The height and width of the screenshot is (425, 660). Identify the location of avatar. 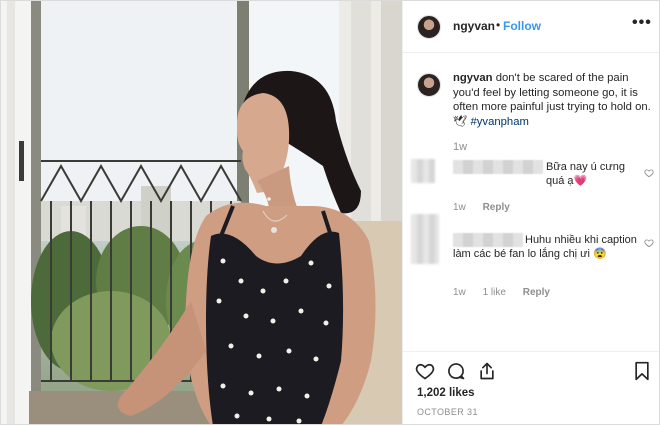
(429, 27).